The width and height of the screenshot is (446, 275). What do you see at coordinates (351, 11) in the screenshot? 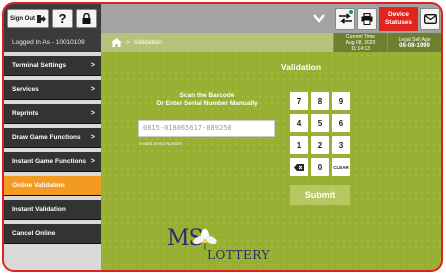
I see `status-dot` at bounding box center [351, 11].